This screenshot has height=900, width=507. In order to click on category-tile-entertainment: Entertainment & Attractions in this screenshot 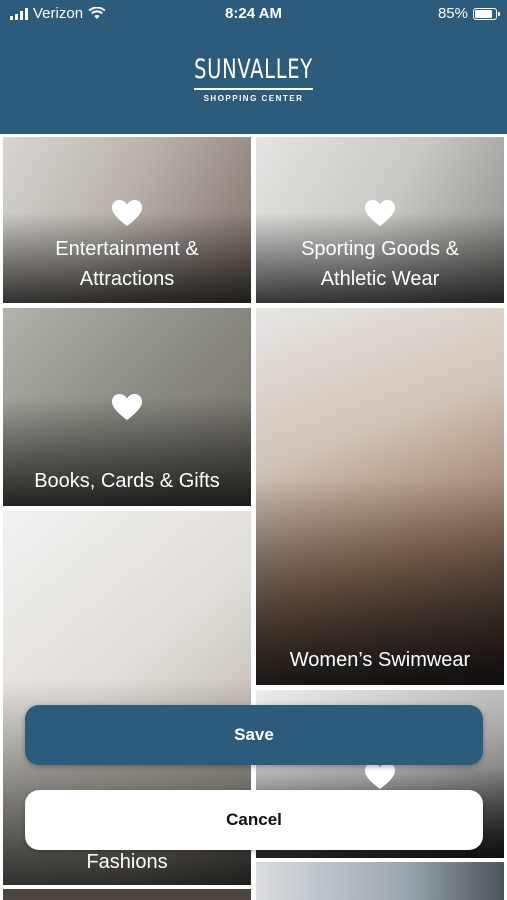, I will do `click(127, 220)`.